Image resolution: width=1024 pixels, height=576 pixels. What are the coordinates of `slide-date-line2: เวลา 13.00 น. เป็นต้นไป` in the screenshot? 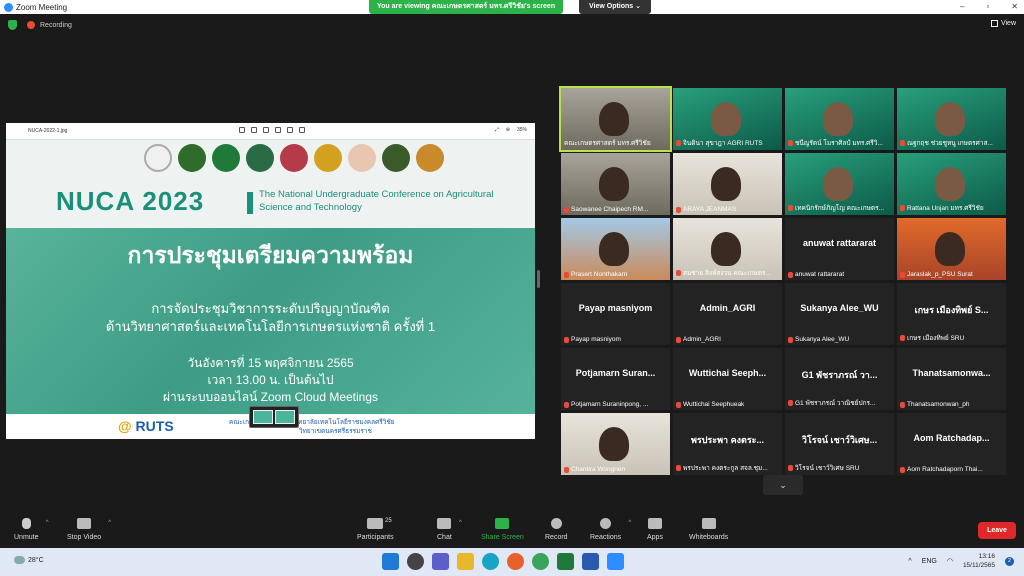 It's located at (270, 380).